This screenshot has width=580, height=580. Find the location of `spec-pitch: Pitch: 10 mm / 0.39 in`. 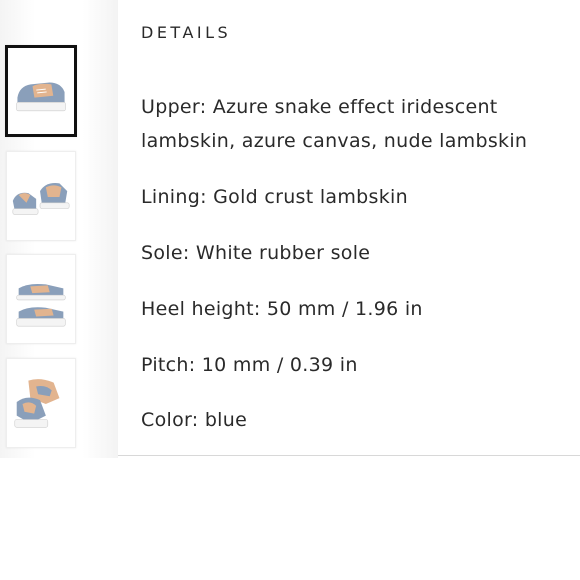

spec-pitch: Pitch: 10 mm / 0.39 in is located at coordinates (249, 365).